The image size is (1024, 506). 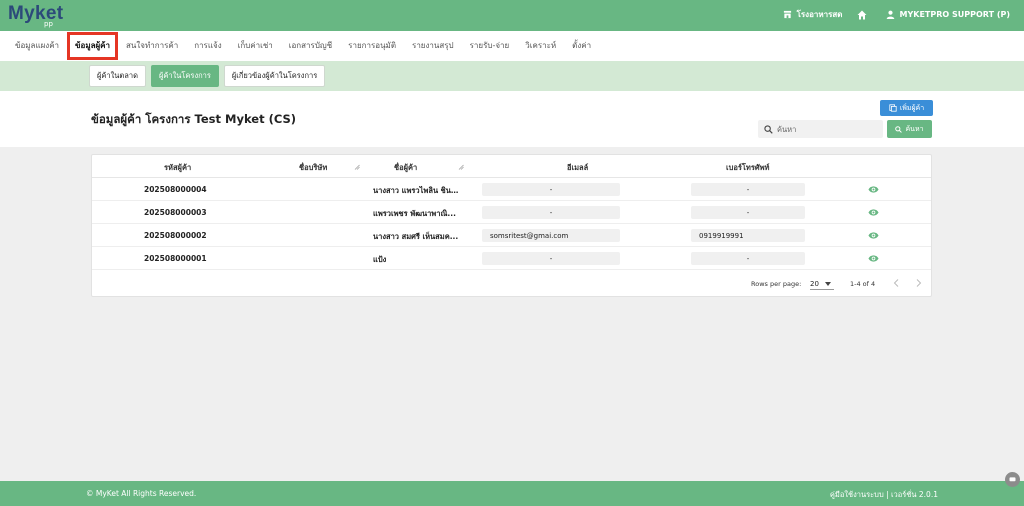 What do you see at coordinates (577, 168) in the screenshot?
I see `header-email: อีเมลล์` at bounding box center [577, 168].